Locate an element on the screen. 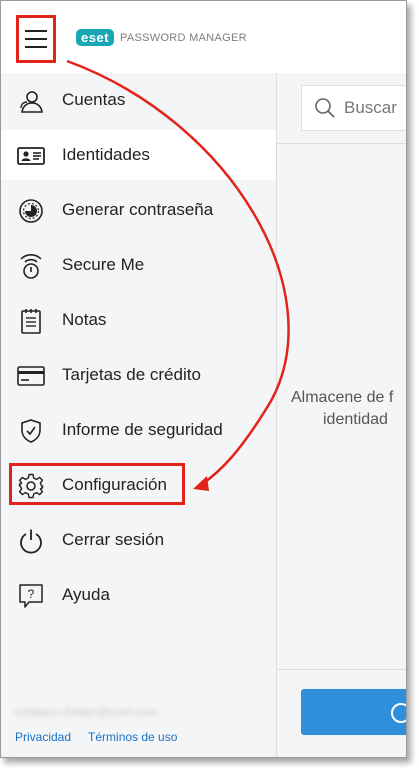 The width and height of the screenshot is (419, 768). sidebar-item-informe-de-seguridad: Informe de seguridad is located at coordinates (138, 430).